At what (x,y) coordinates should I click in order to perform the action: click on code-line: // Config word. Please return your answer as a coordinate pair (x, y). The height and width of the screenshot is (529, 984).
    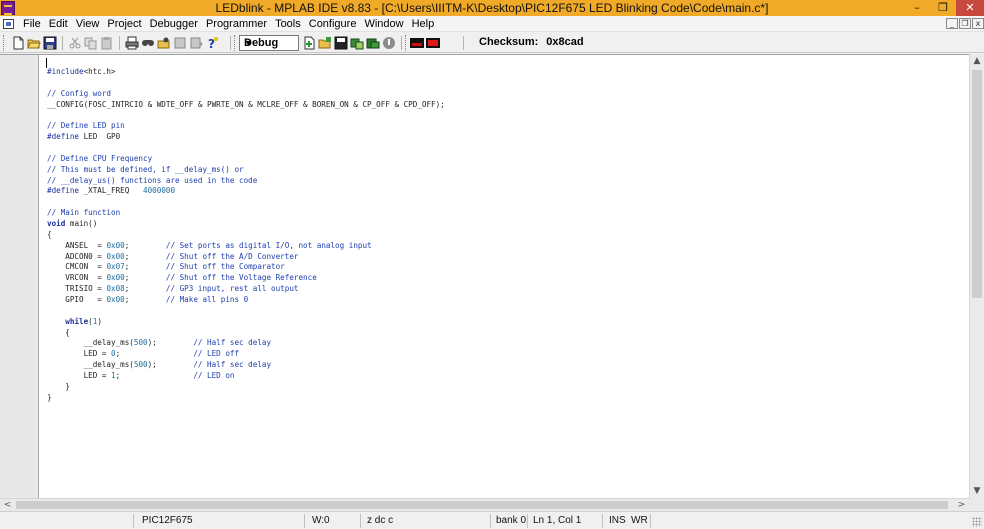
    Looking at the image, I should click on (246, 94).